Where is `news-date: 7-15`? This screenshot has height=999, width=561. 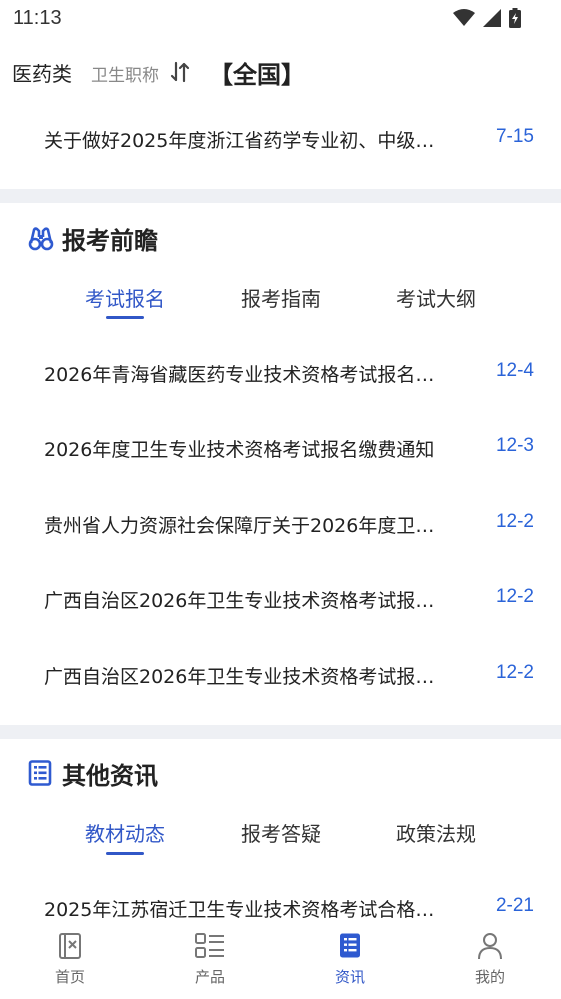 news-date: 7-15 is located at coordinates (514, 136).